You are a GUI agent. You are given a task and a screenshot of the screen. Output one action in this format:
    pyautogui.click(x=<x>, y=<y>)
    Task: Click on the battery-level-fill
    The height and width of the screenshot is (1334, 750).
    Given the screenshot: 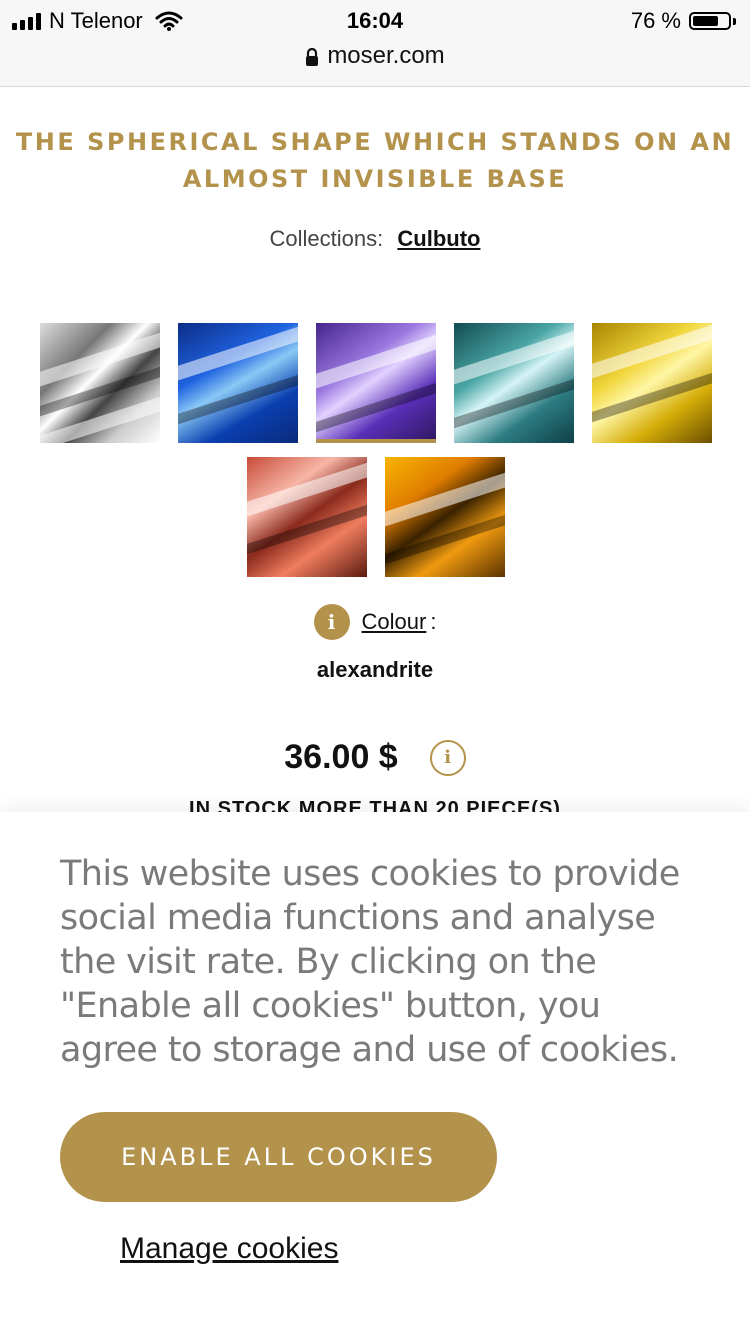 What is the action you would take?
    pyautogui.click(x=705, y=21)
    